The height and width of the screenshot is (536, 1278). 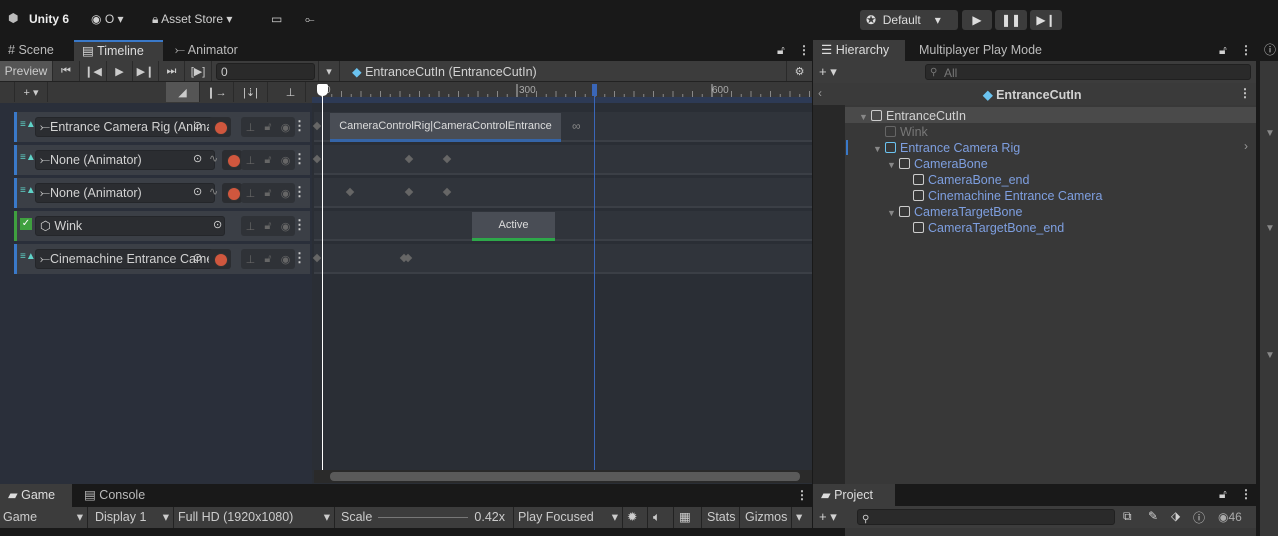 I want to click on asset-store-button: 🔒︎ Asset Store ▾, so click(x=192, y=19).